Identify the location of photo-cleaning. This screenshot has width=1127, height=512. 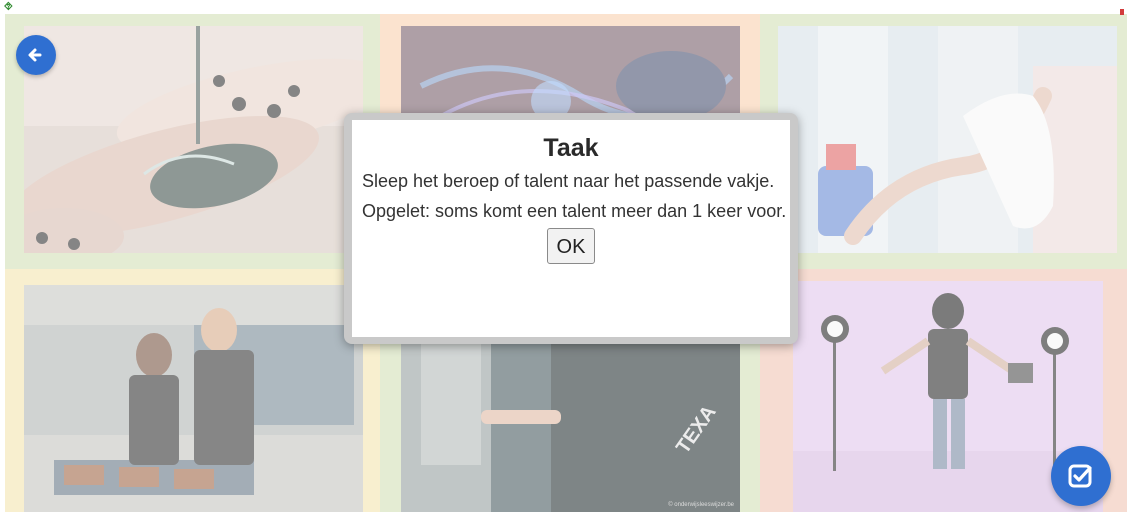
(947, 139).